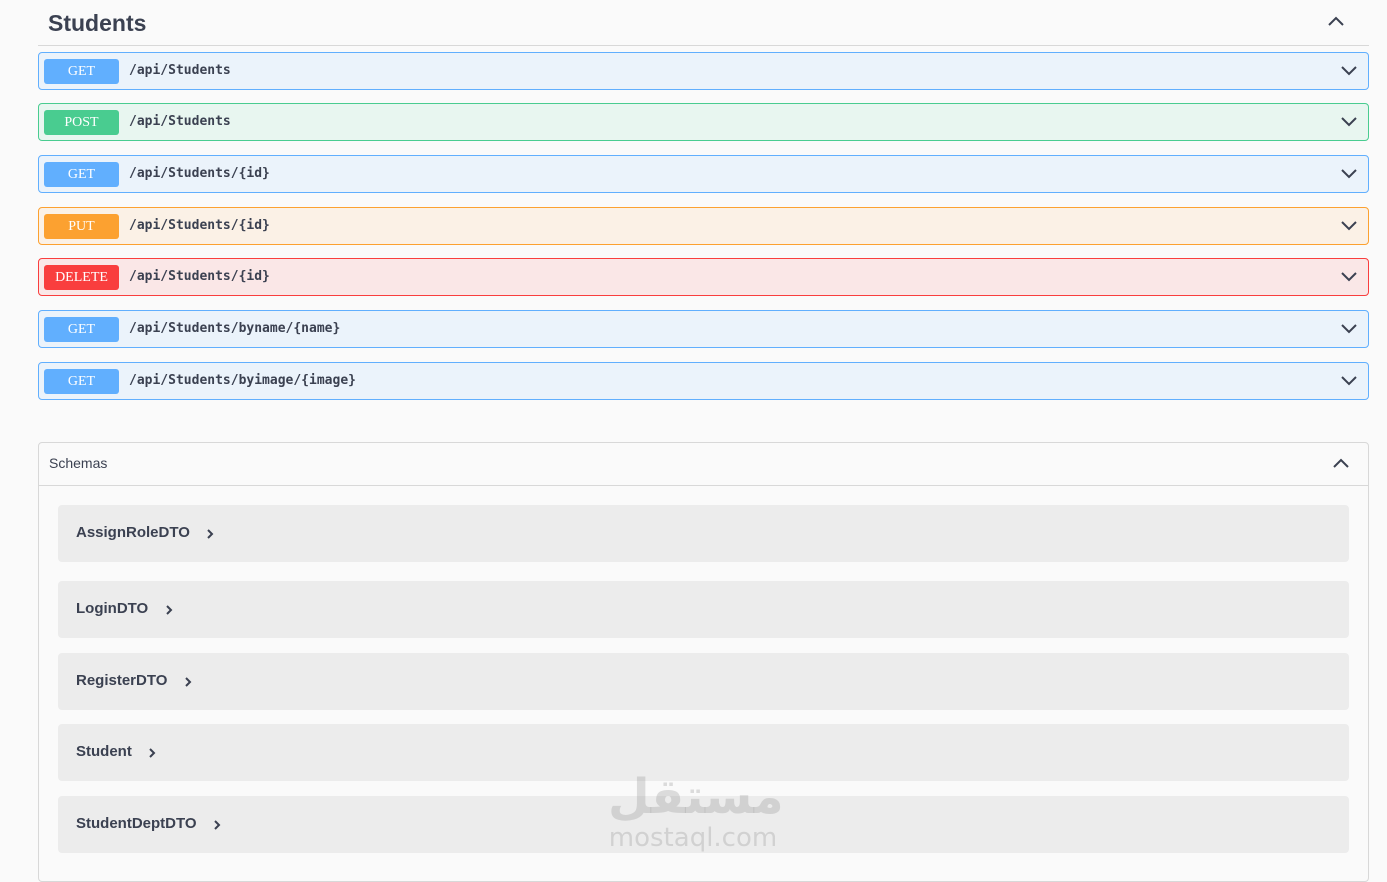 This screenshot has height=882, width=1387. Describe the element at coordinates (104, 751) in the screenshot. I see `model-name: Student` at that location.